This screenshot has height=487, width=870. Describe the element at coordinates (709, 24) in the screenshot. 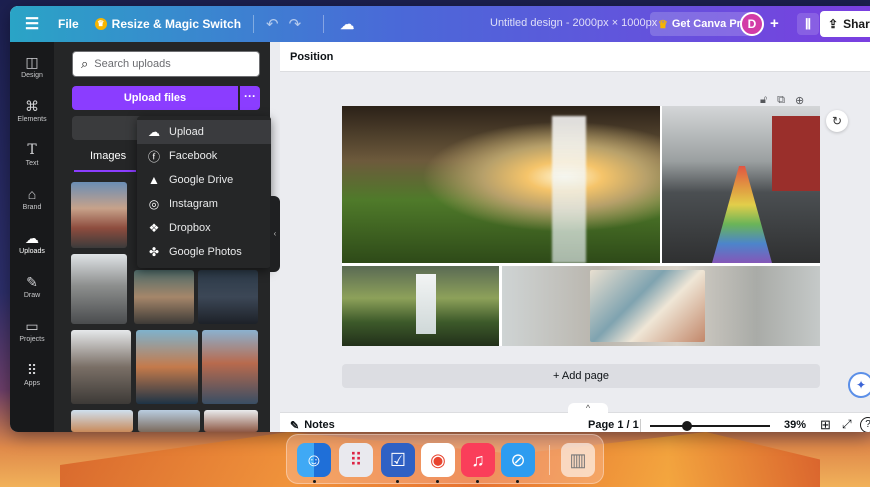

I see `get-pro-label: Get Canva Pro` at that location.